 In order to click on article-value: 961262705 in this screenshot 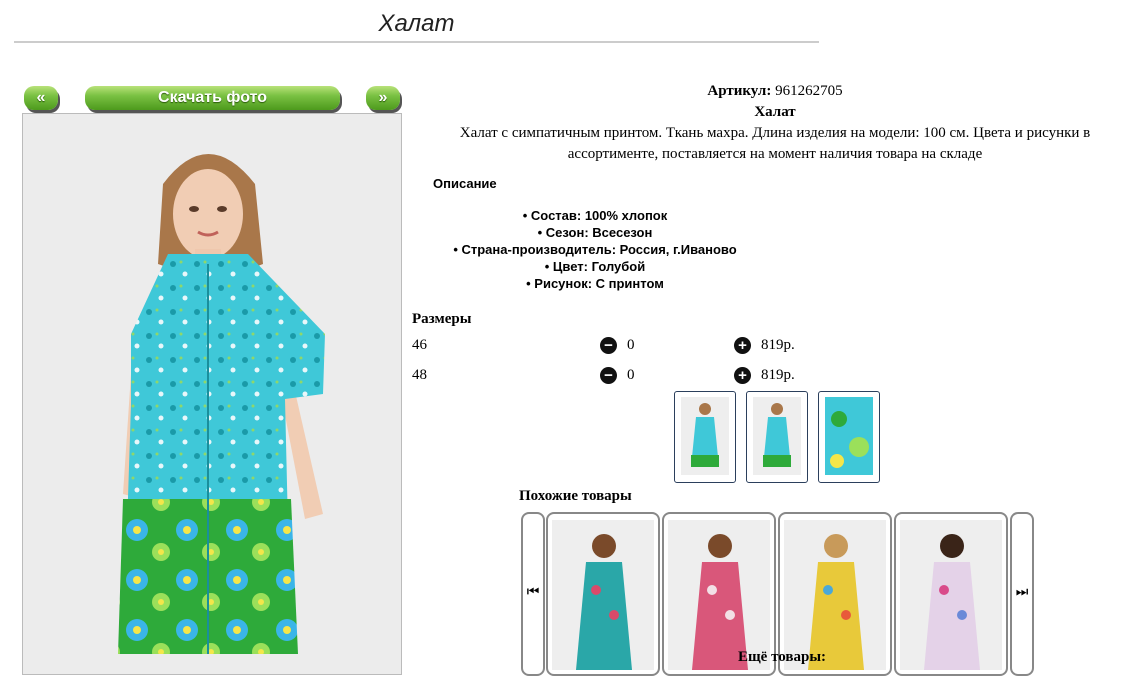, I will do `click(809, 91)`.